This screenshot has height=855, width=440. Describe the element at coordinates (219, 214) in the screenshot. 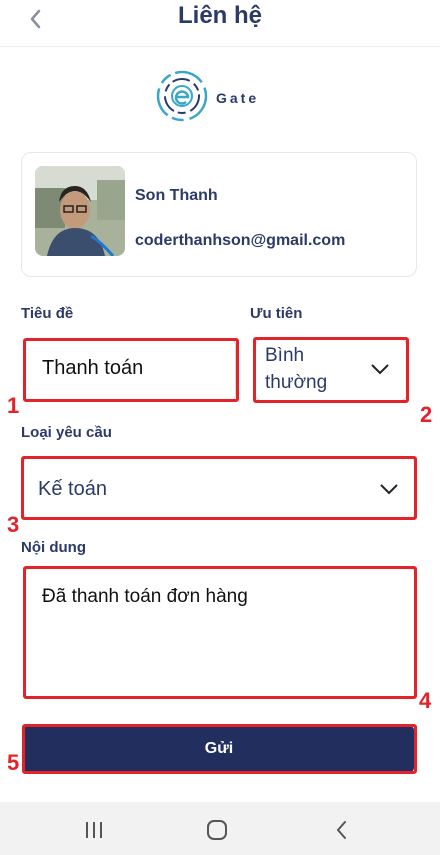

I see `user-card: Son Thanh coderthanhson@gmail.com` at that location.